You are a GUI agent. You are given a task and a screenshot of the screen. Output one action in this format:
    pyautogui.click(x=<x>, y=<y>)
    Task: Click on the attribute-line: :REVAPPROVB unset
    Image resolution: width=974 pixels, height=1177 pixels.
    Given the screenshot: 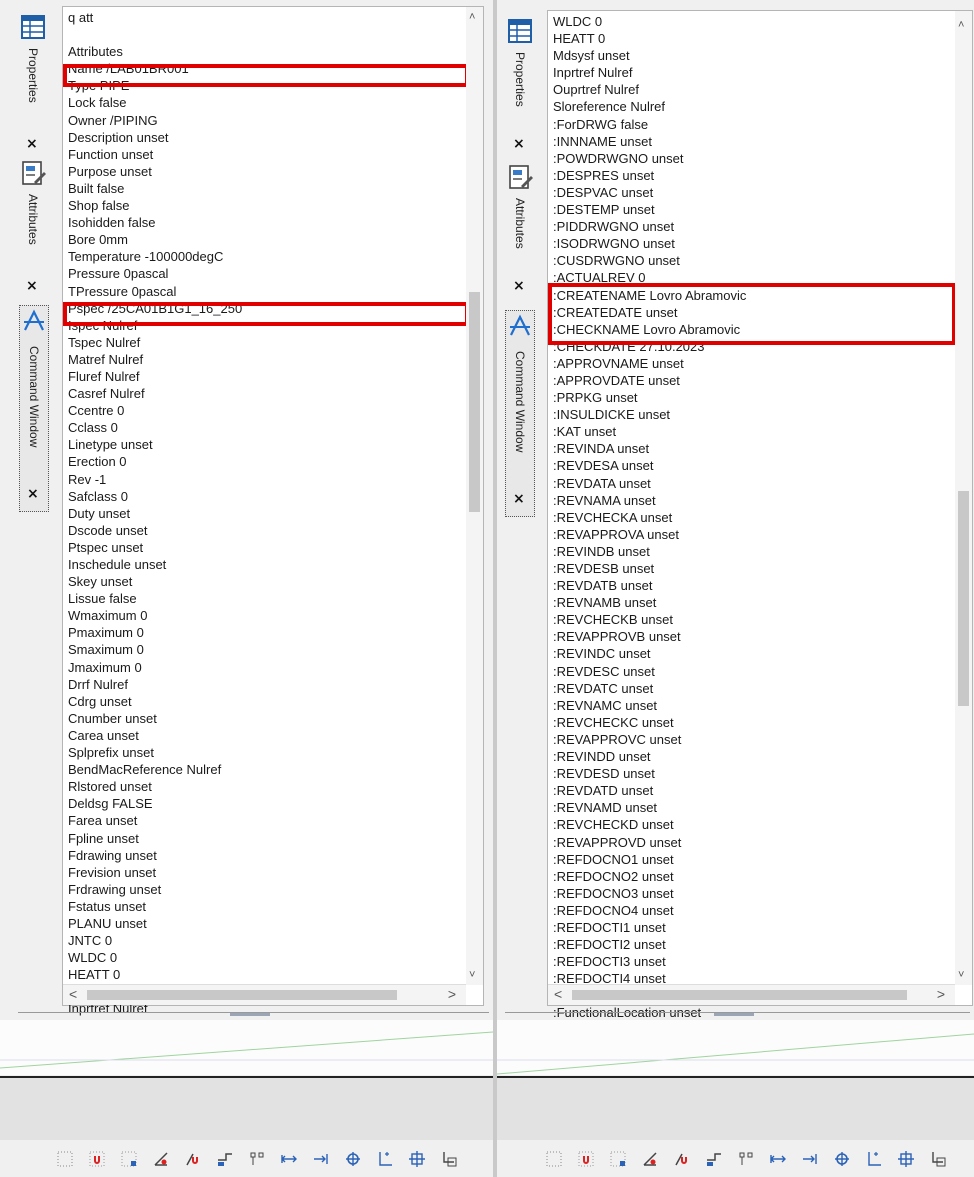 What is the action you would take?
    pyautogui.click(x=617, y=637)
    